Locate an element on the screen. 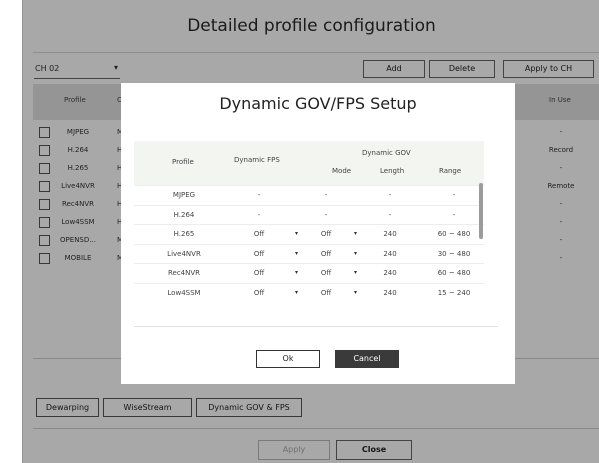  column-header-dynamic-gov: Dynamic GOV is located at coordinates (386, 153).